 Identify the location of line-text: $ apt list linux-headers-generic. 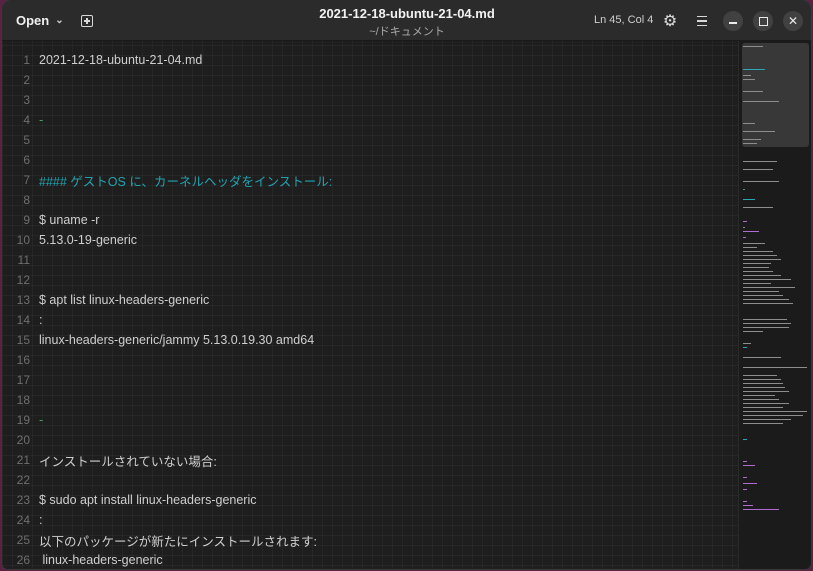
(124, 300).